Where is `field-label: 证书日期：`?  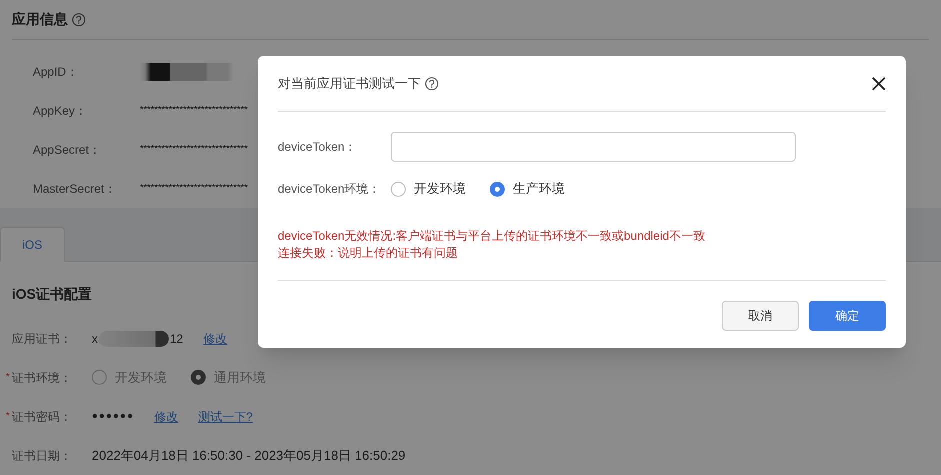
field-label: 证书日期： is located at coordinates (42, 456).